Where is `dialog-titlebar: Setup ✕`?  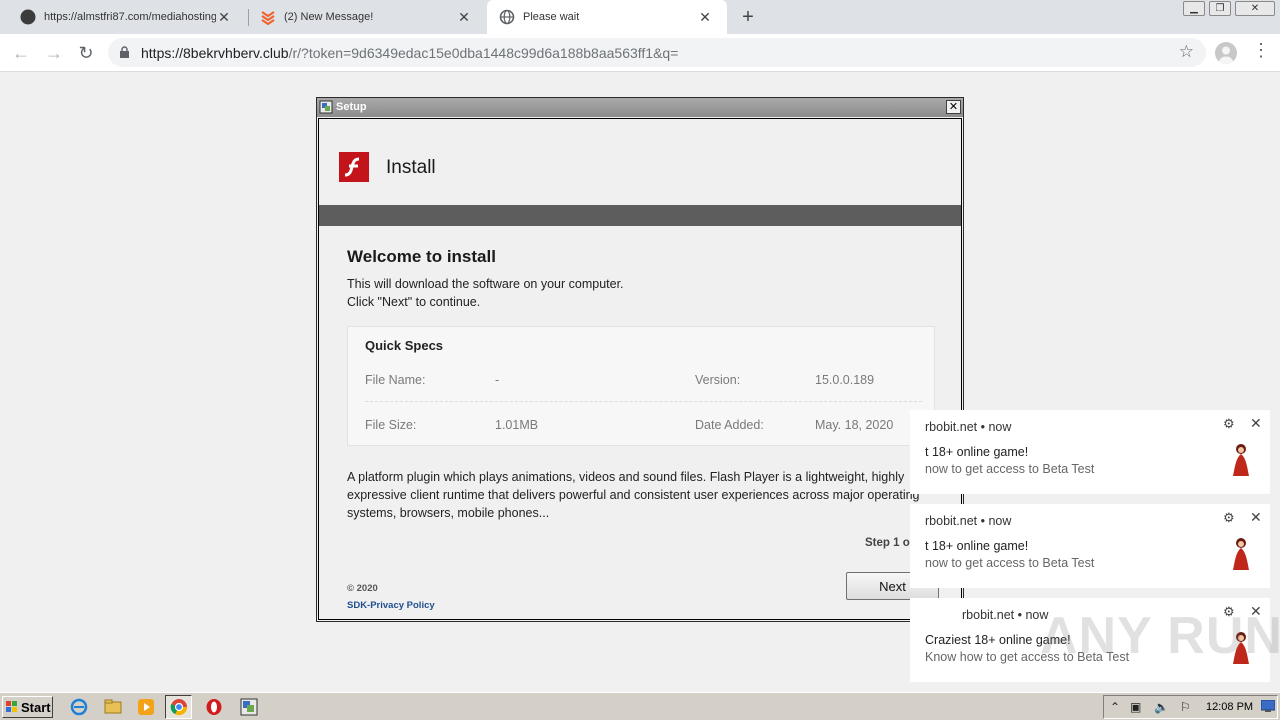
dialog-titlebar: Setup ✕ is located at coordinates (640, 107).